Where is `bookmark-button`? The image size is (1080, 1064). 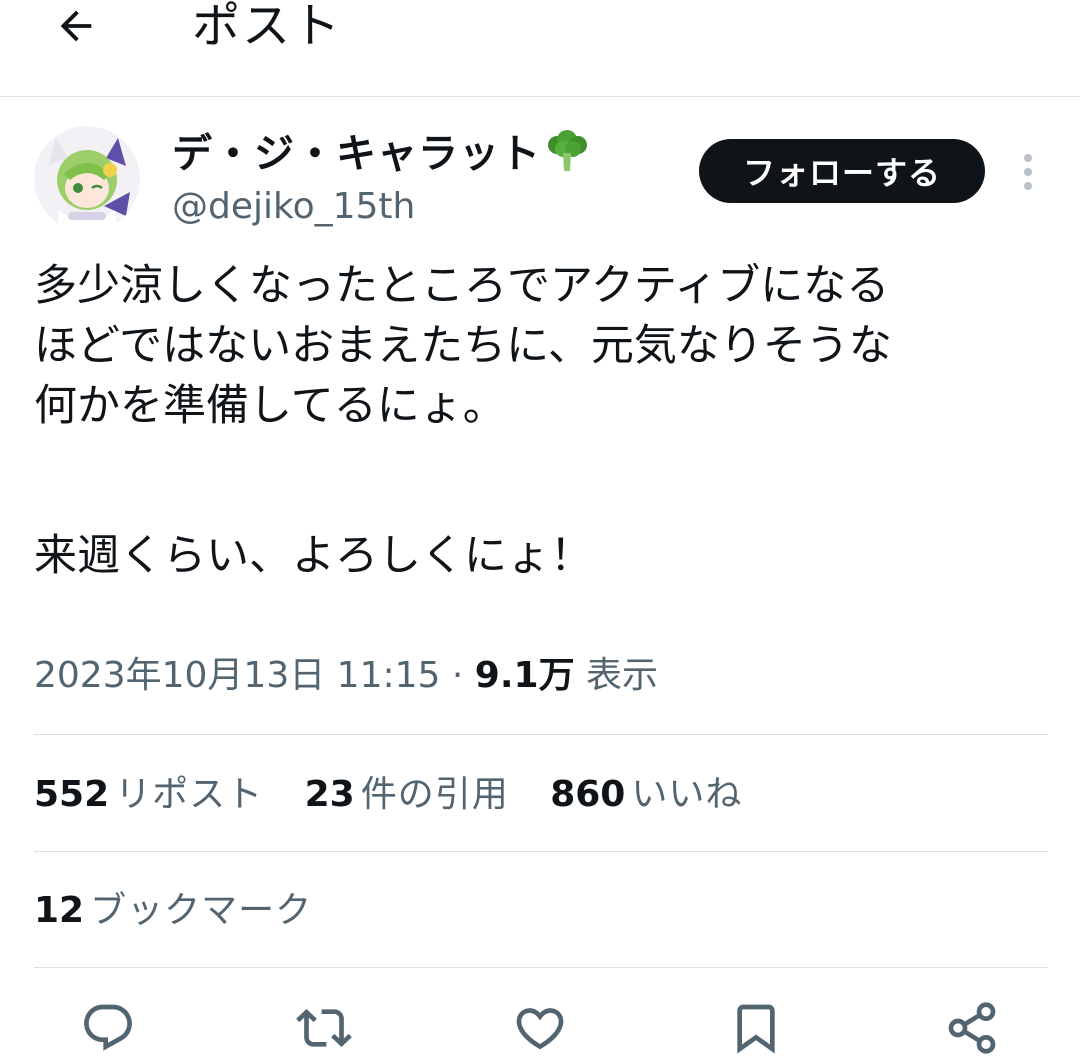 bookmark-button is located at coordinates (756, 1032).